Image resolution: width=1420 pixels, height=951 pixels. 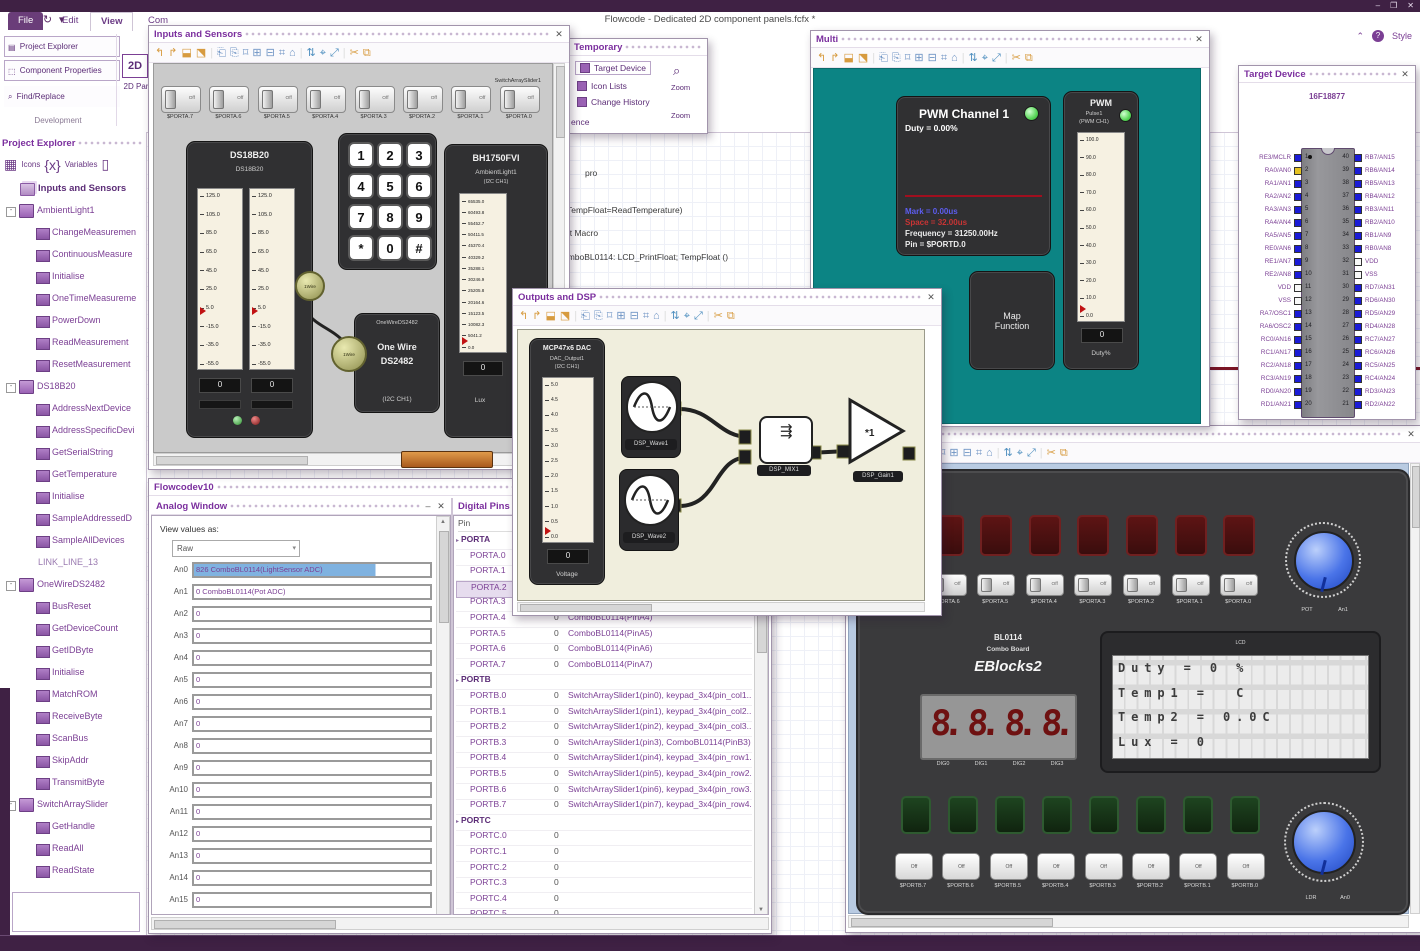 I want to click on tree-item-macro: TransmitByte, so click(x=74, y=784).